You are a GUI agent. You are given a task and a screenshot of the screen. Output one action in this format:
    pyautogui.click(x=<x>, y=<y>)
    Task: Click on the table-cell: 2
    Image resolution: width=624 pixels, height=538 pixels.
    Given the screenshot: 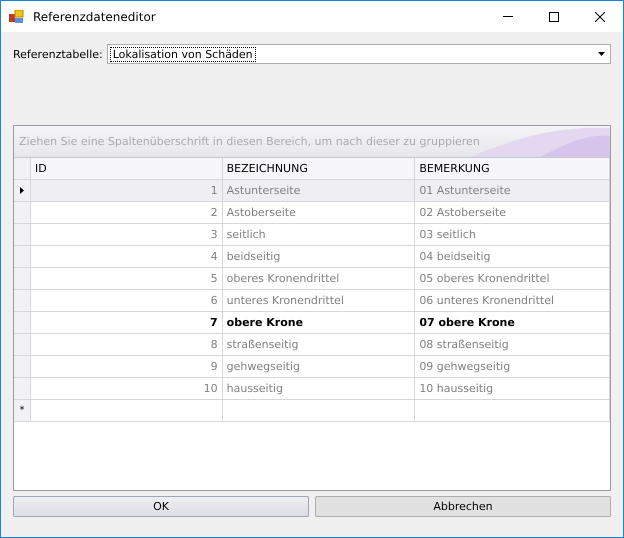 What is the action you would take?
    pyautogui.click(x=126, y=212)
    